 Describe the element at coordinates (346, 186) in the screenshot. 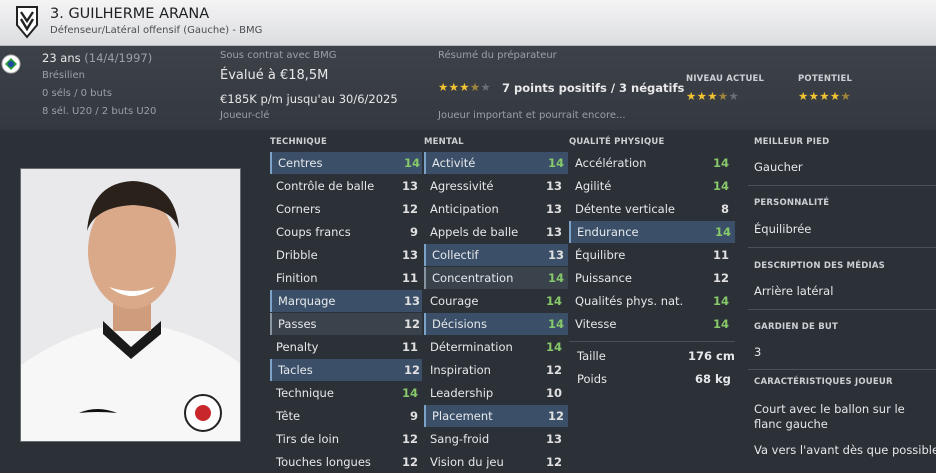

I see `attribute-row: Contrôle de balle 13` at that location.